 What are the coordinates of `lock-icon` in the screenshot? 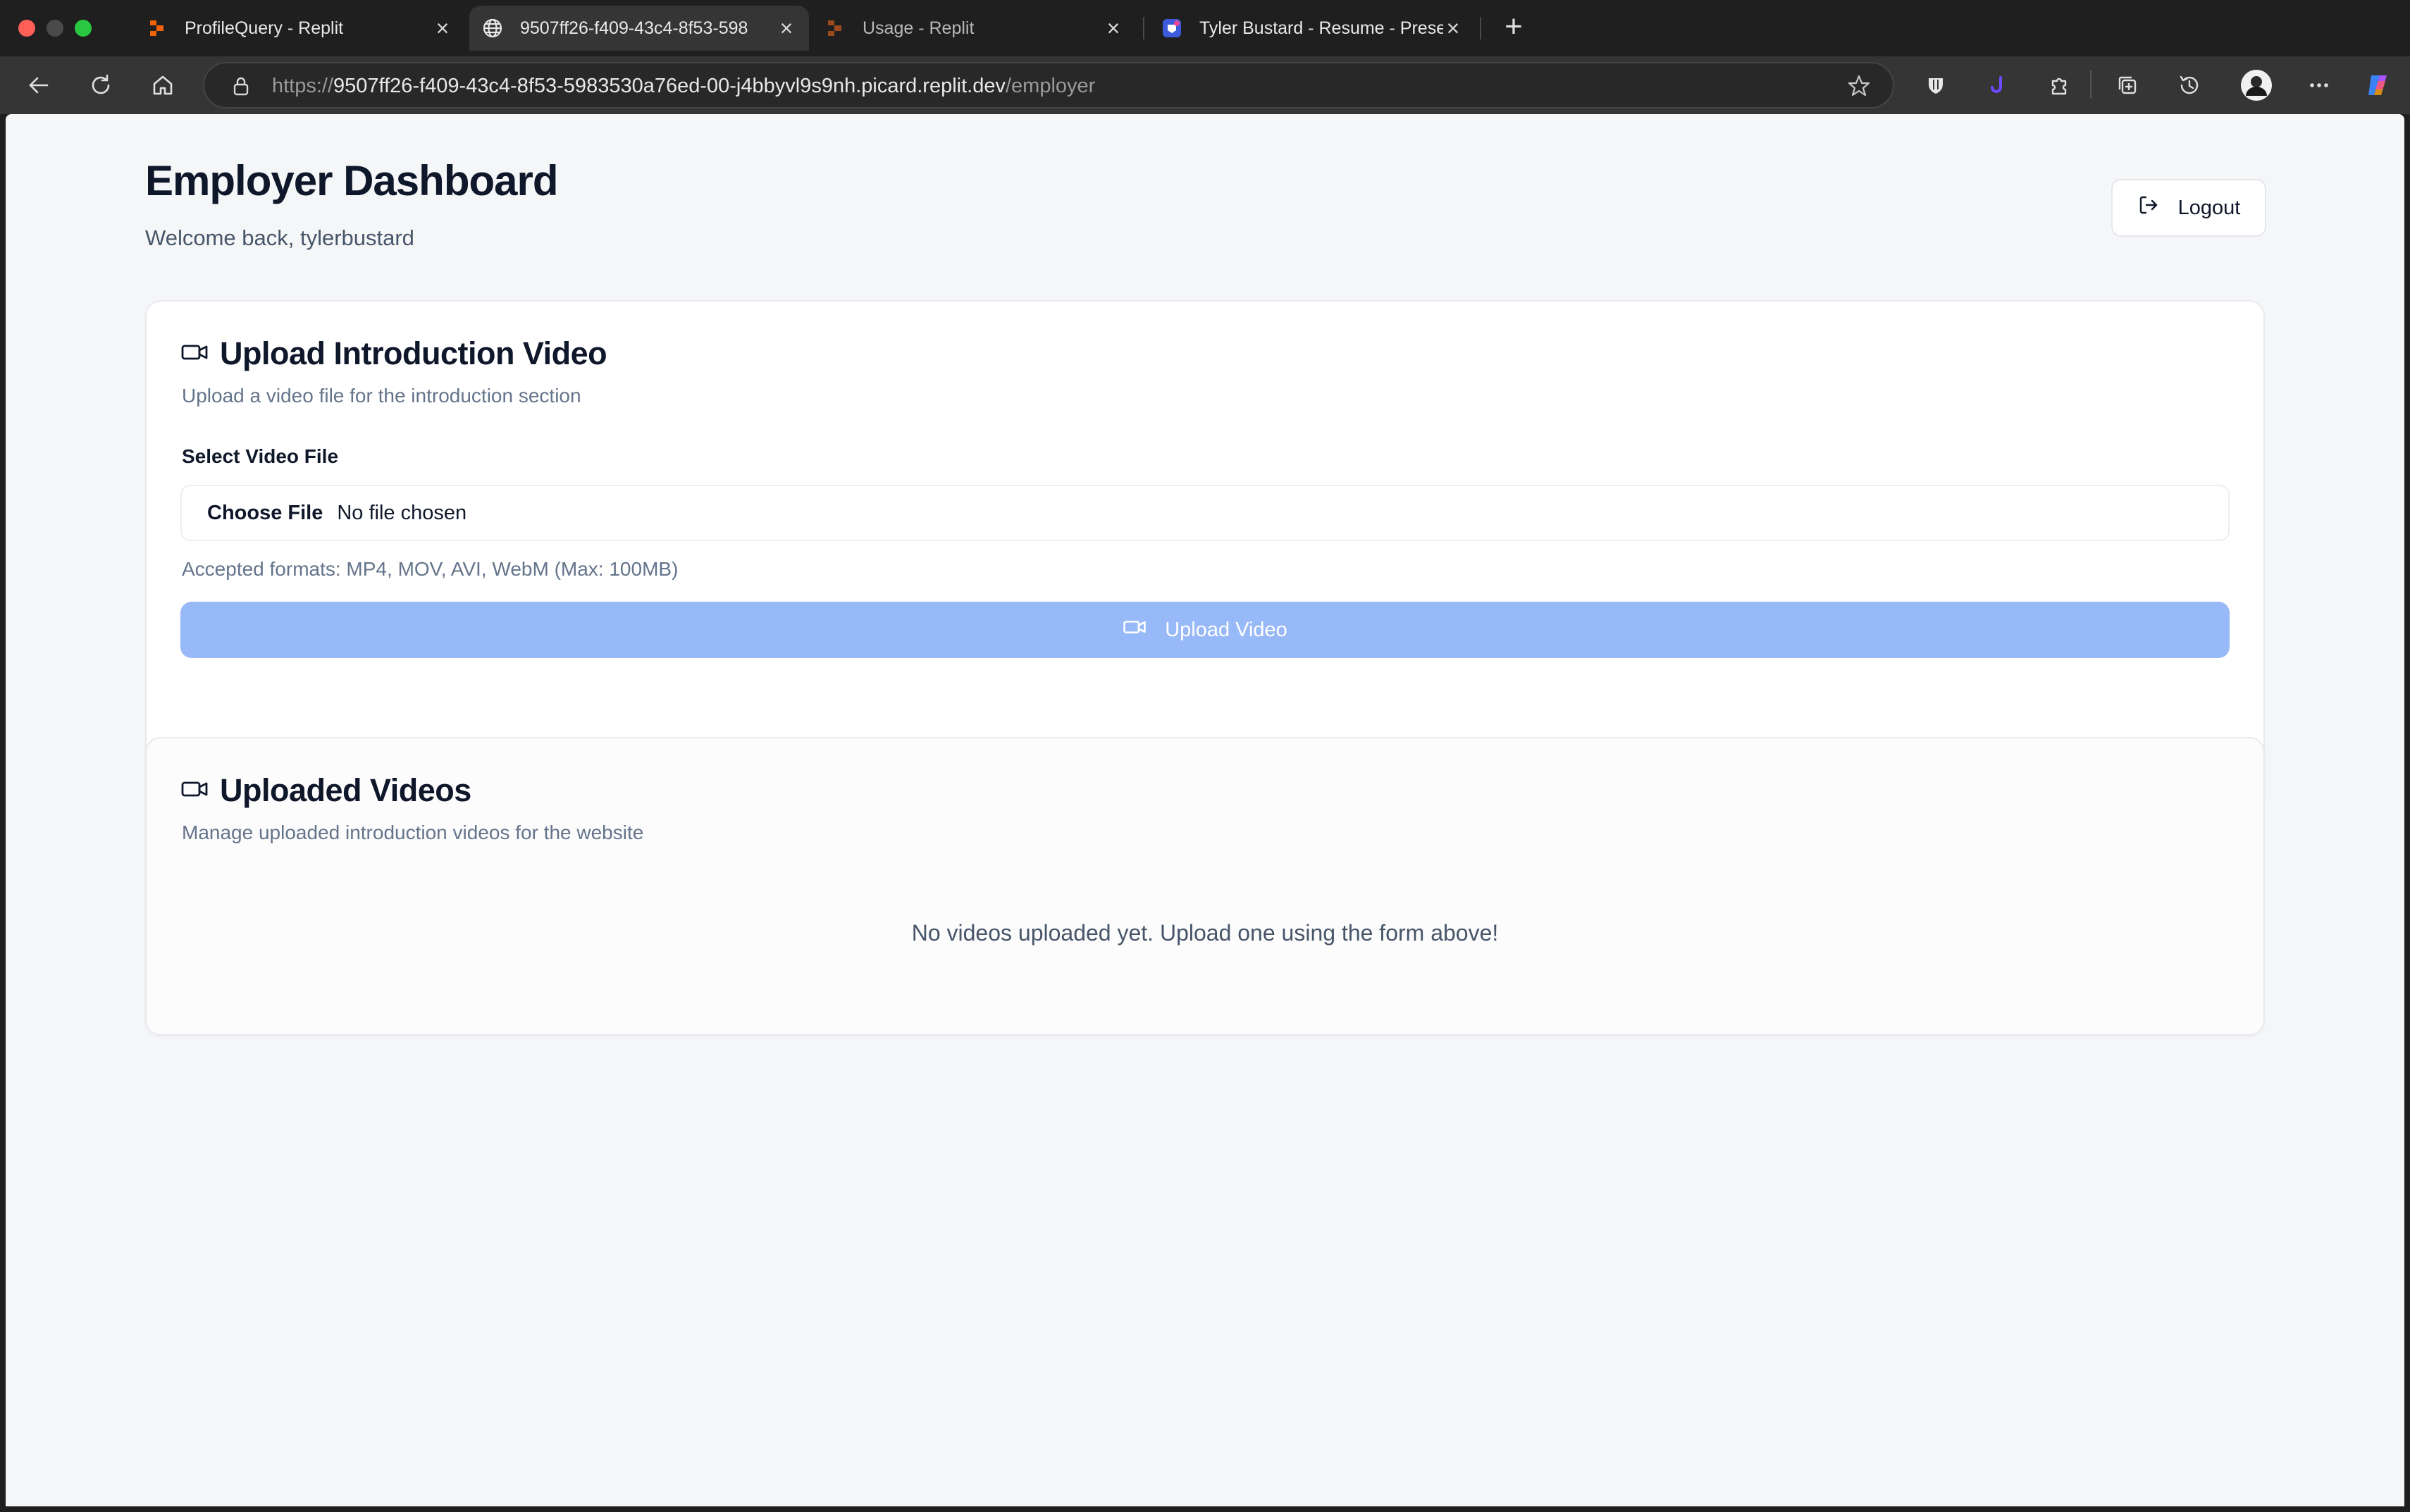 It's located at (241, 86).